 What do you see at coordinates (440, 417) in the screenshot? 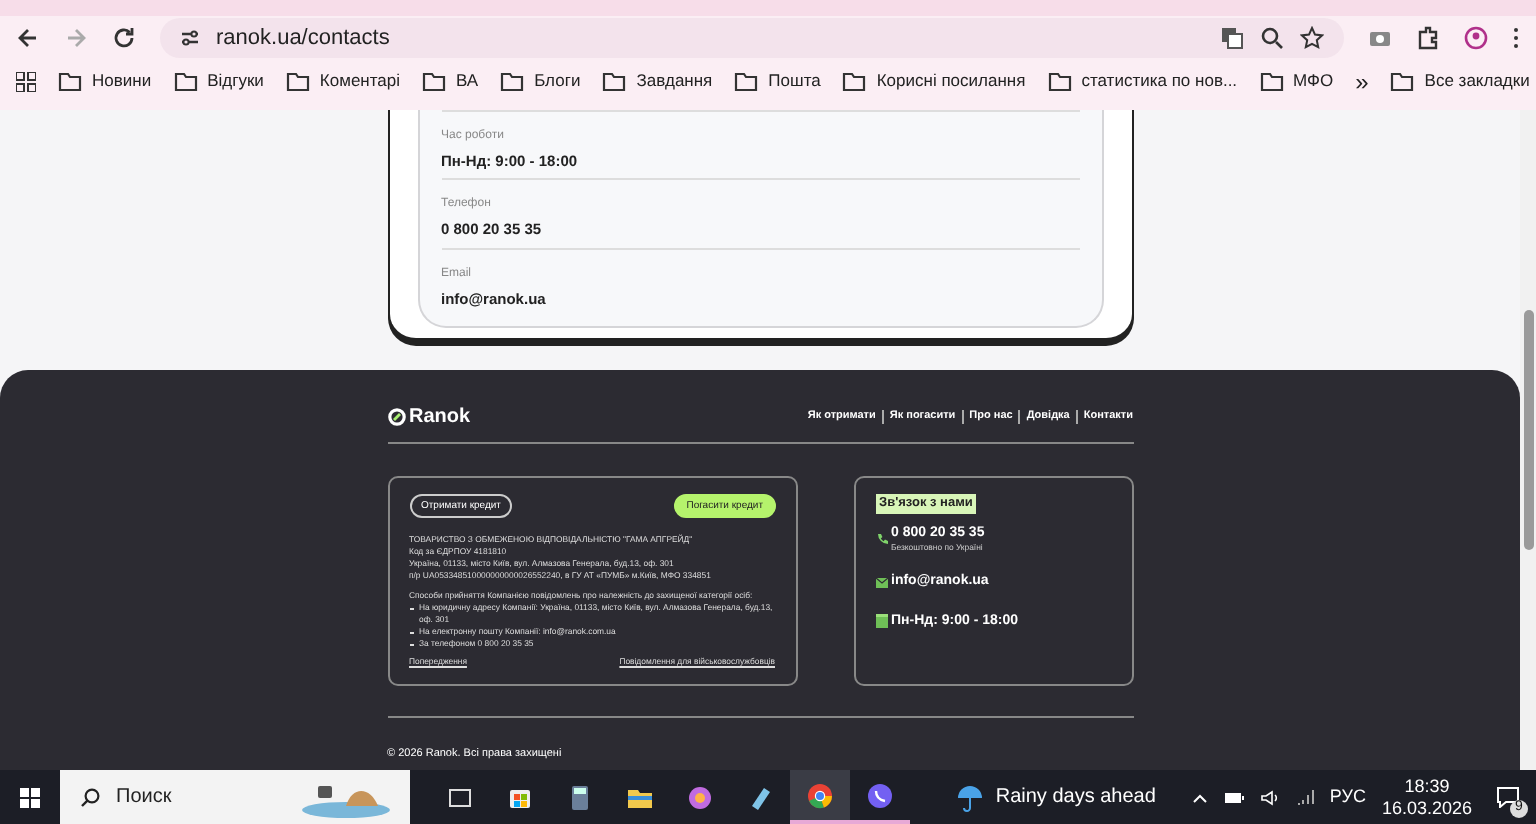
I see `logo-text: Ranok` at bounding box center [440, 417].